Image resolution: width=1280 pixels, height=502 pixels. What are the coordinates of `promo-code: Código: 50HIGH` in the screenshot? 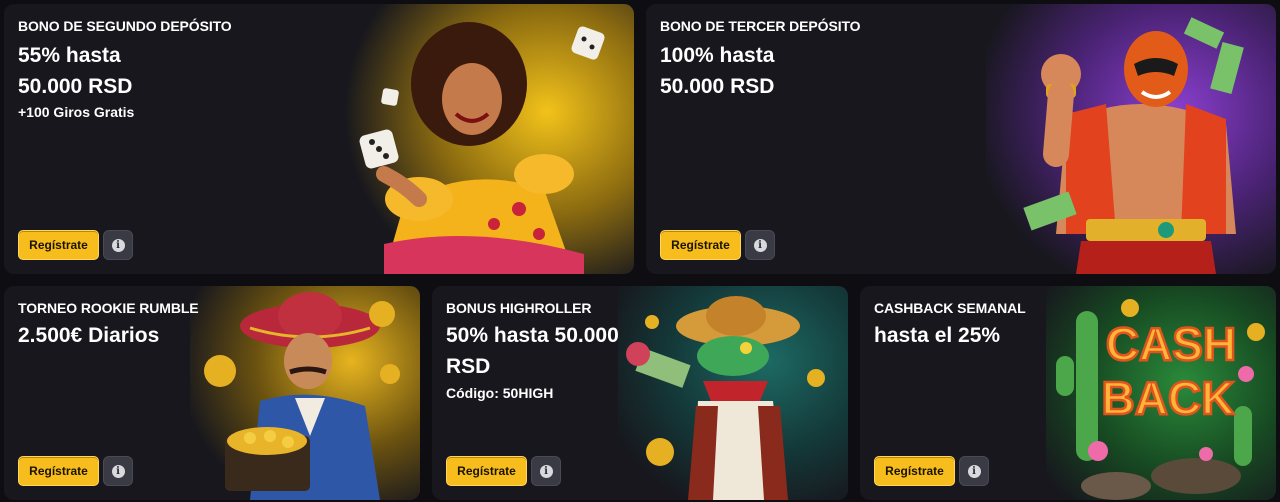 It's located at (500, 393).